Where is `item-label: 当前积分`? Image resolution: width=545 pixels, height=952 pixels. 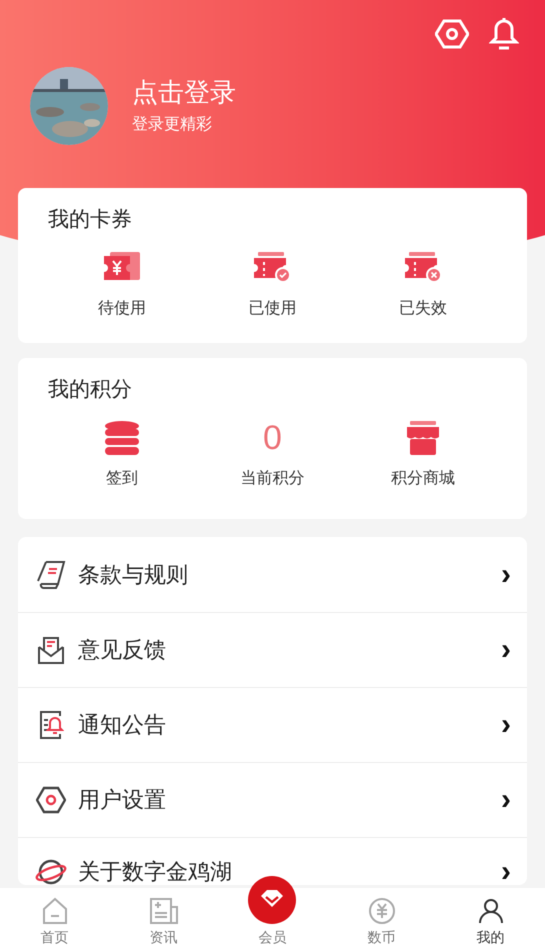
item-label: 当前积分 is located at coordinates (272, 479).